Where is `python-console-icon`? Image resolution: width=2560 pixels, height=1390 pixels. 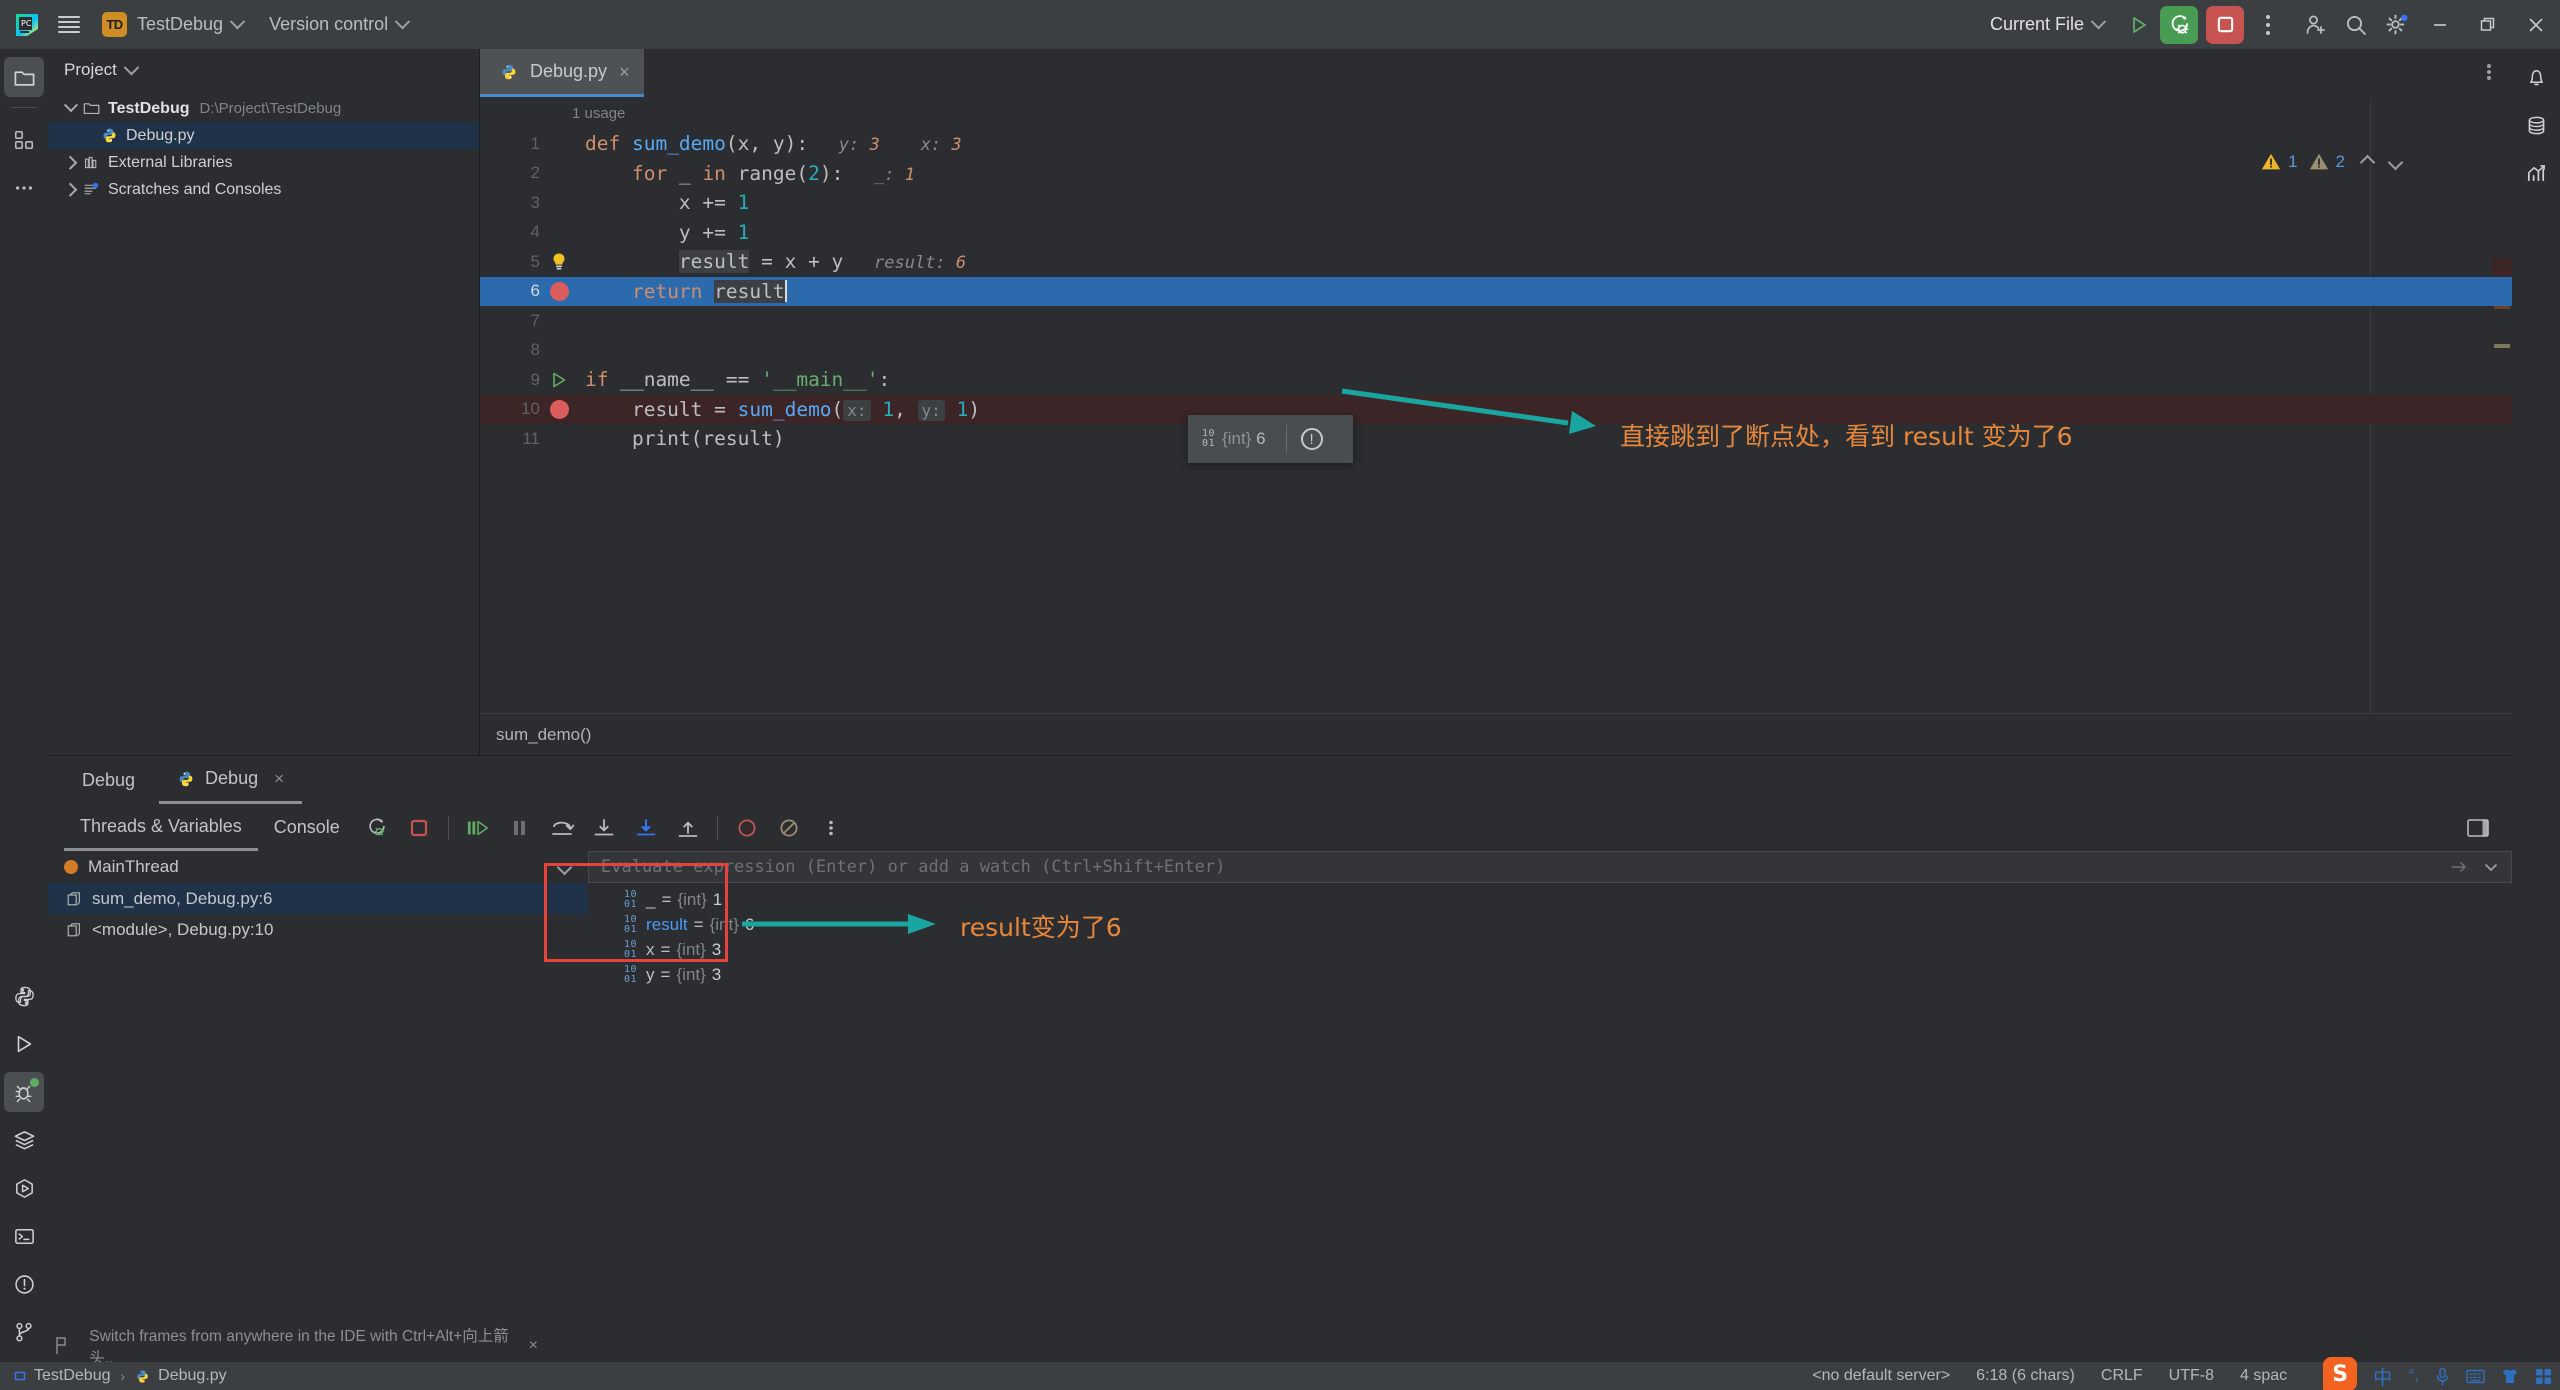 python-console-icon is located at coordinates (24, 996).